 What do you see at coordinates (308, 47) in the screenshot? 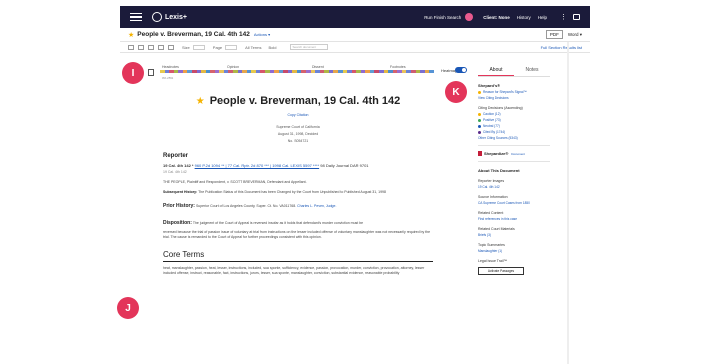
I see `search-document-input: Search document` at bounding box center [308, 47].